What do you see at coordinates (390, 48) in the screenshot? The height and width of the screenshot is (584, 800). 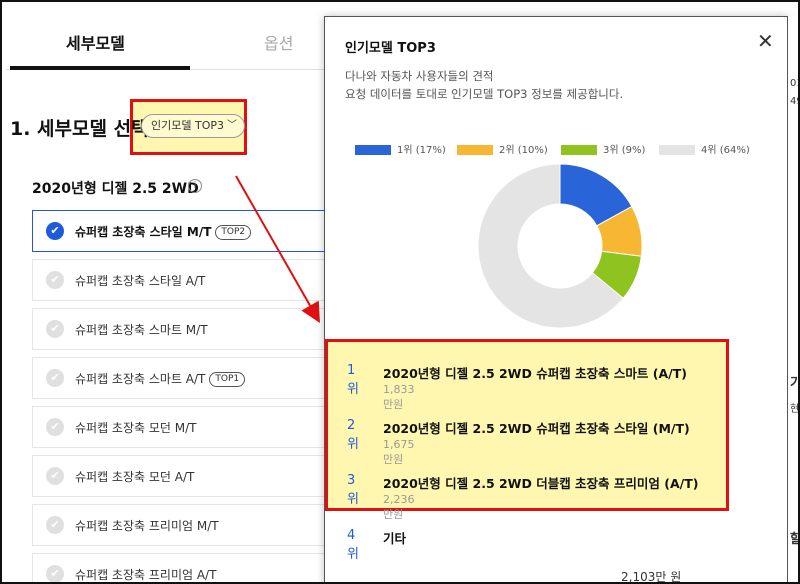 I see `popup-title: 인기모델 TOP3` at bounding box center [390, 48].